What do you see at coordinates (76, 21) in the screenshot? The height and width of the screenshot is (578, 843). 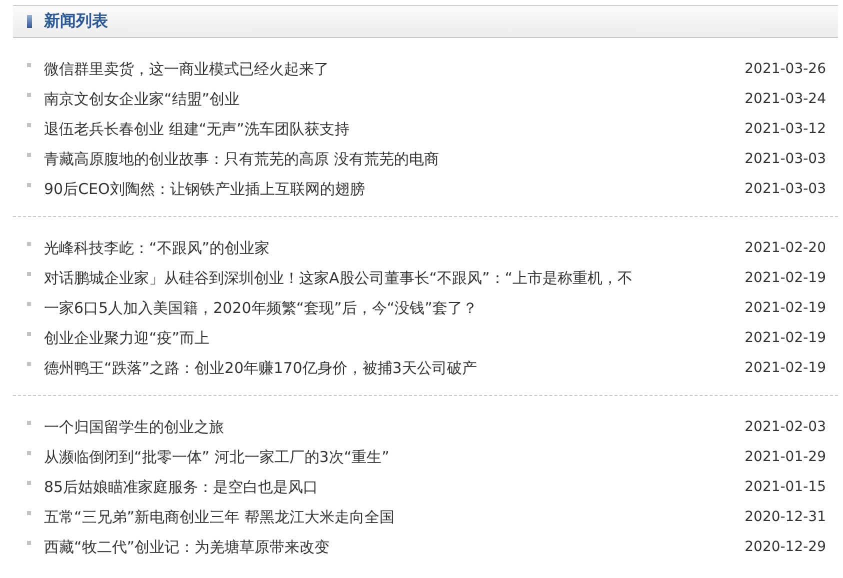 I see `section-title: 新闻列表` at bounding box center [76, 21].